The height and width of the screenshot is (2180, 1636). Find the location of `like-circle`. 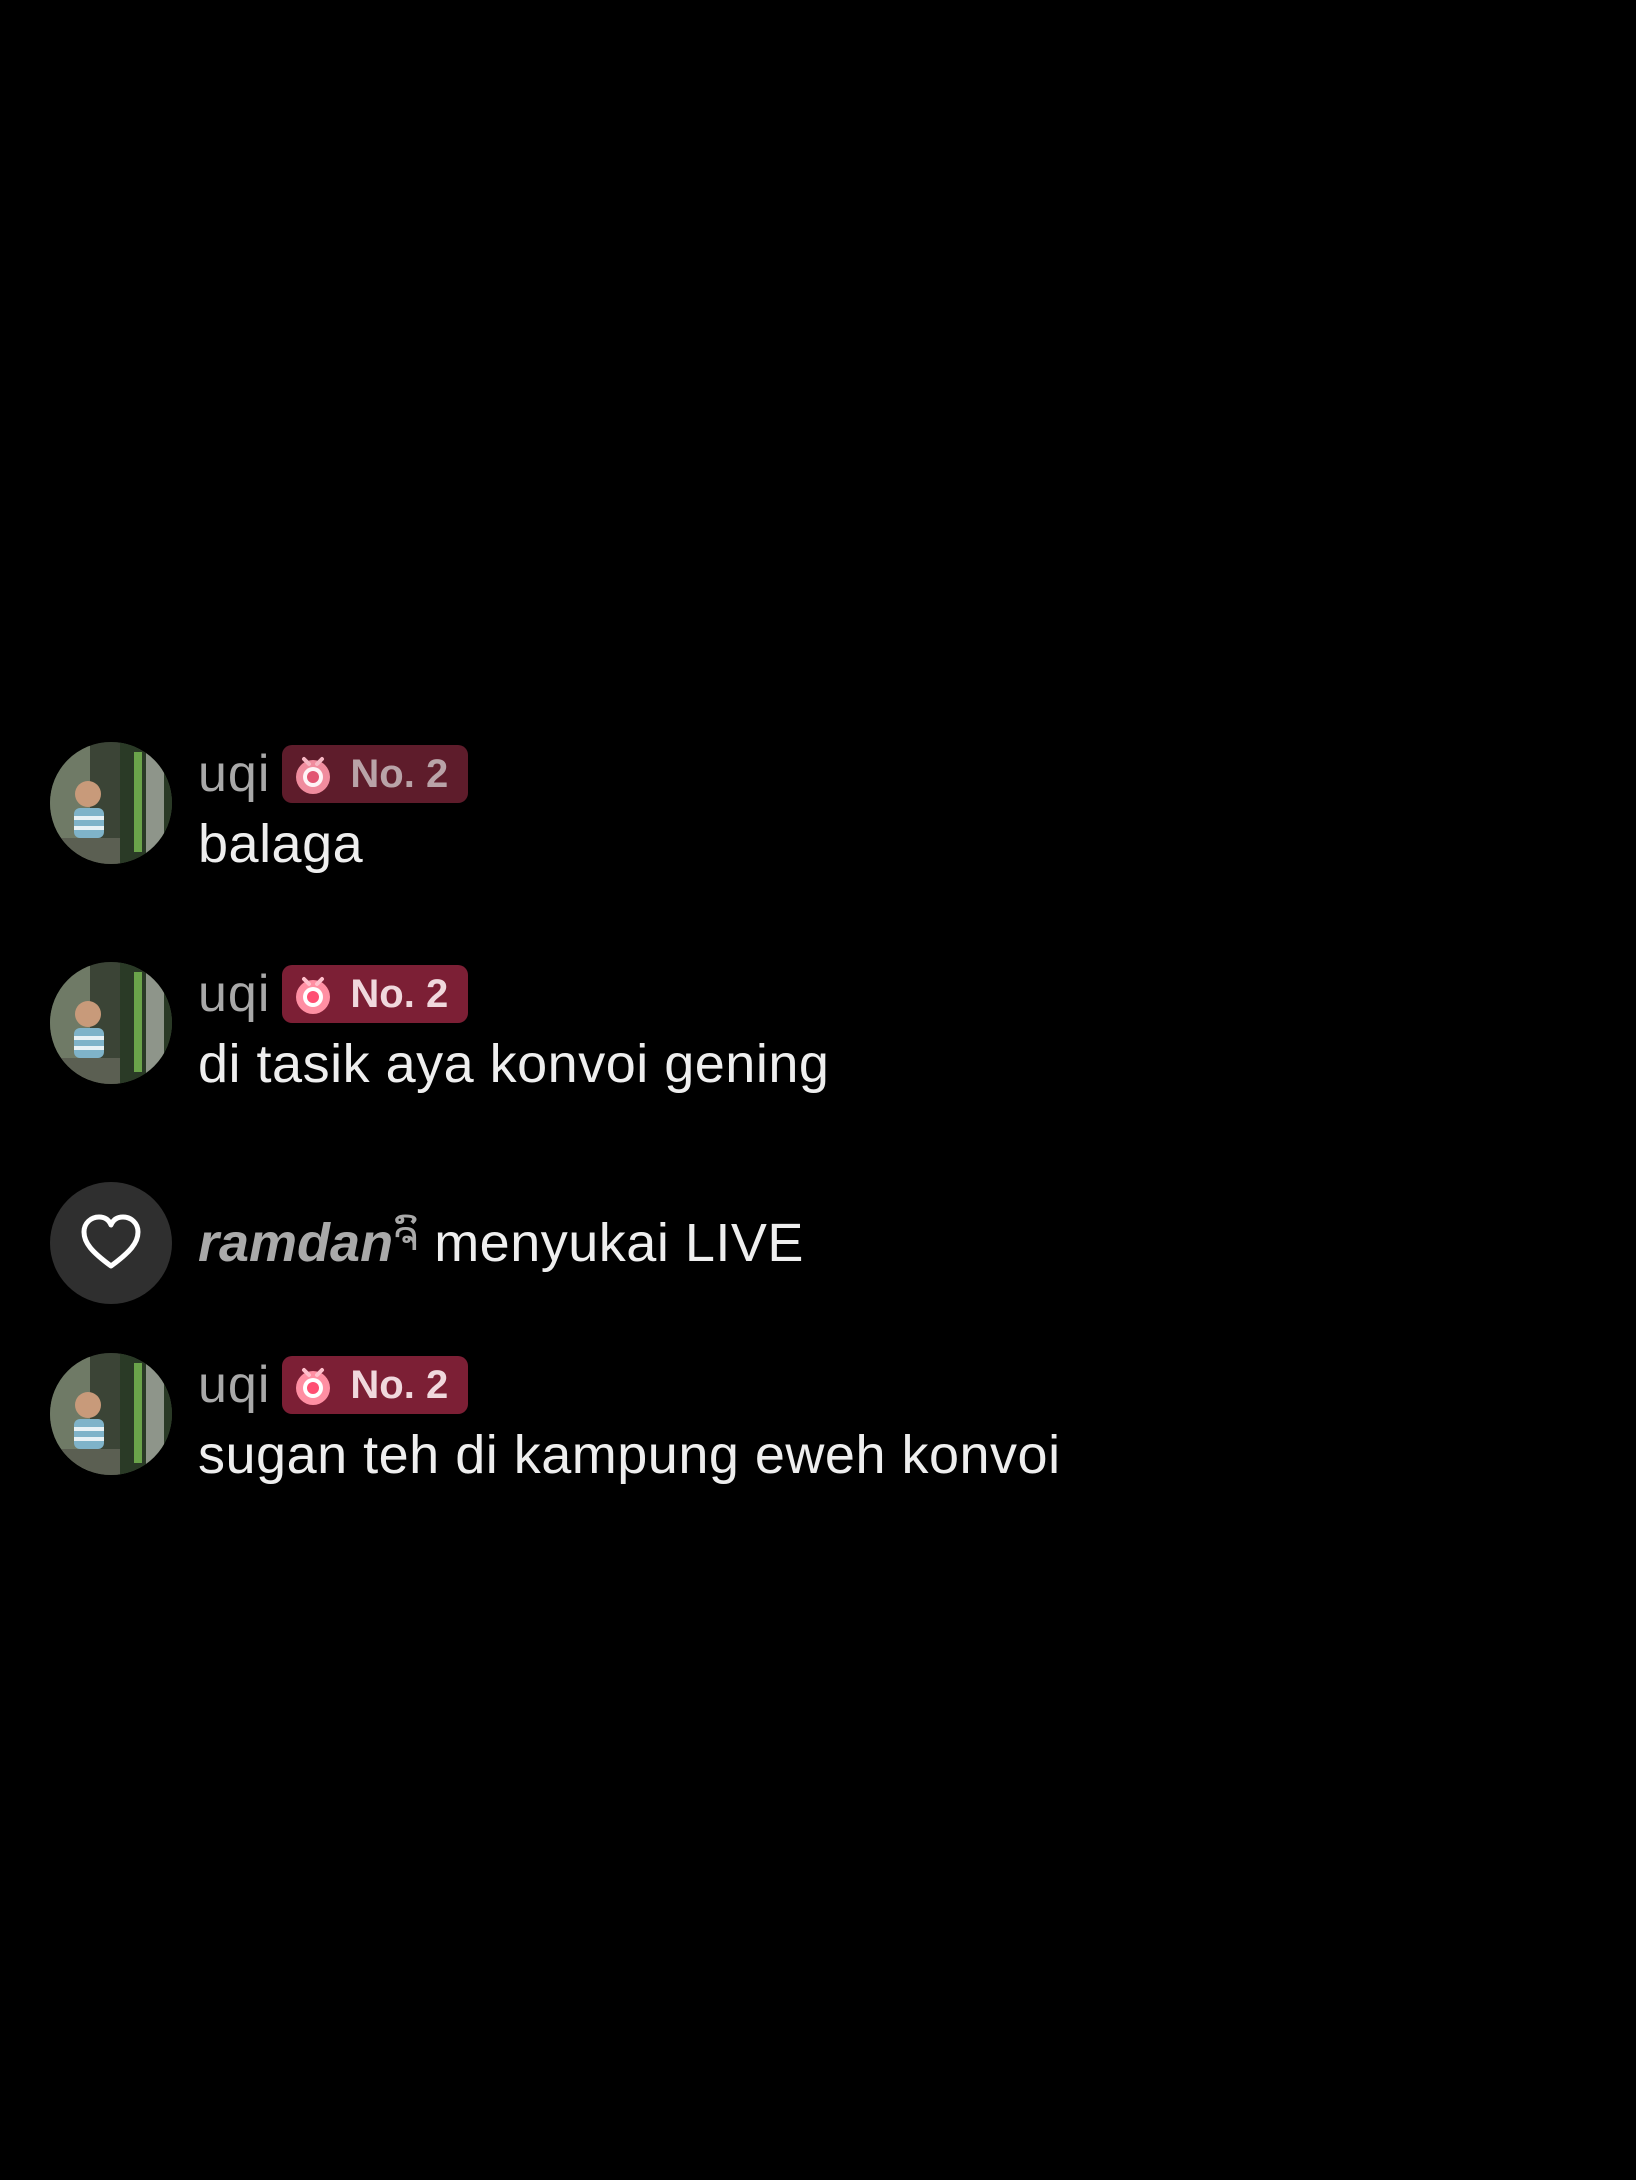

like-circle is located at coordinates (111, 1243).